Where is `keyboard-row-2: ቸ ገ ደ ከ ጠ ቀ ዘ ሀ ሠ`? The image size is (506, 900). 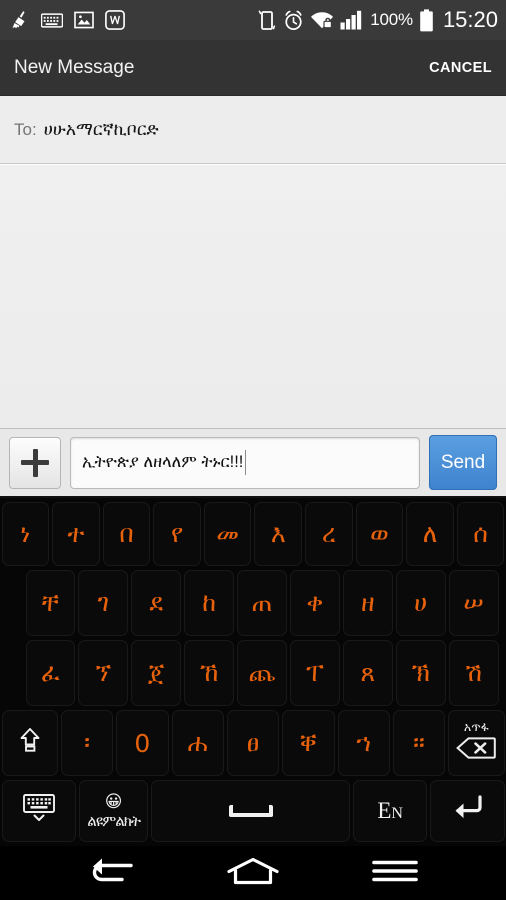
keyboard-row-2: ቸ ገ ደ ከ ጠ ቀ ዘ ሀ ሠ is located at coordinates (253, 603).